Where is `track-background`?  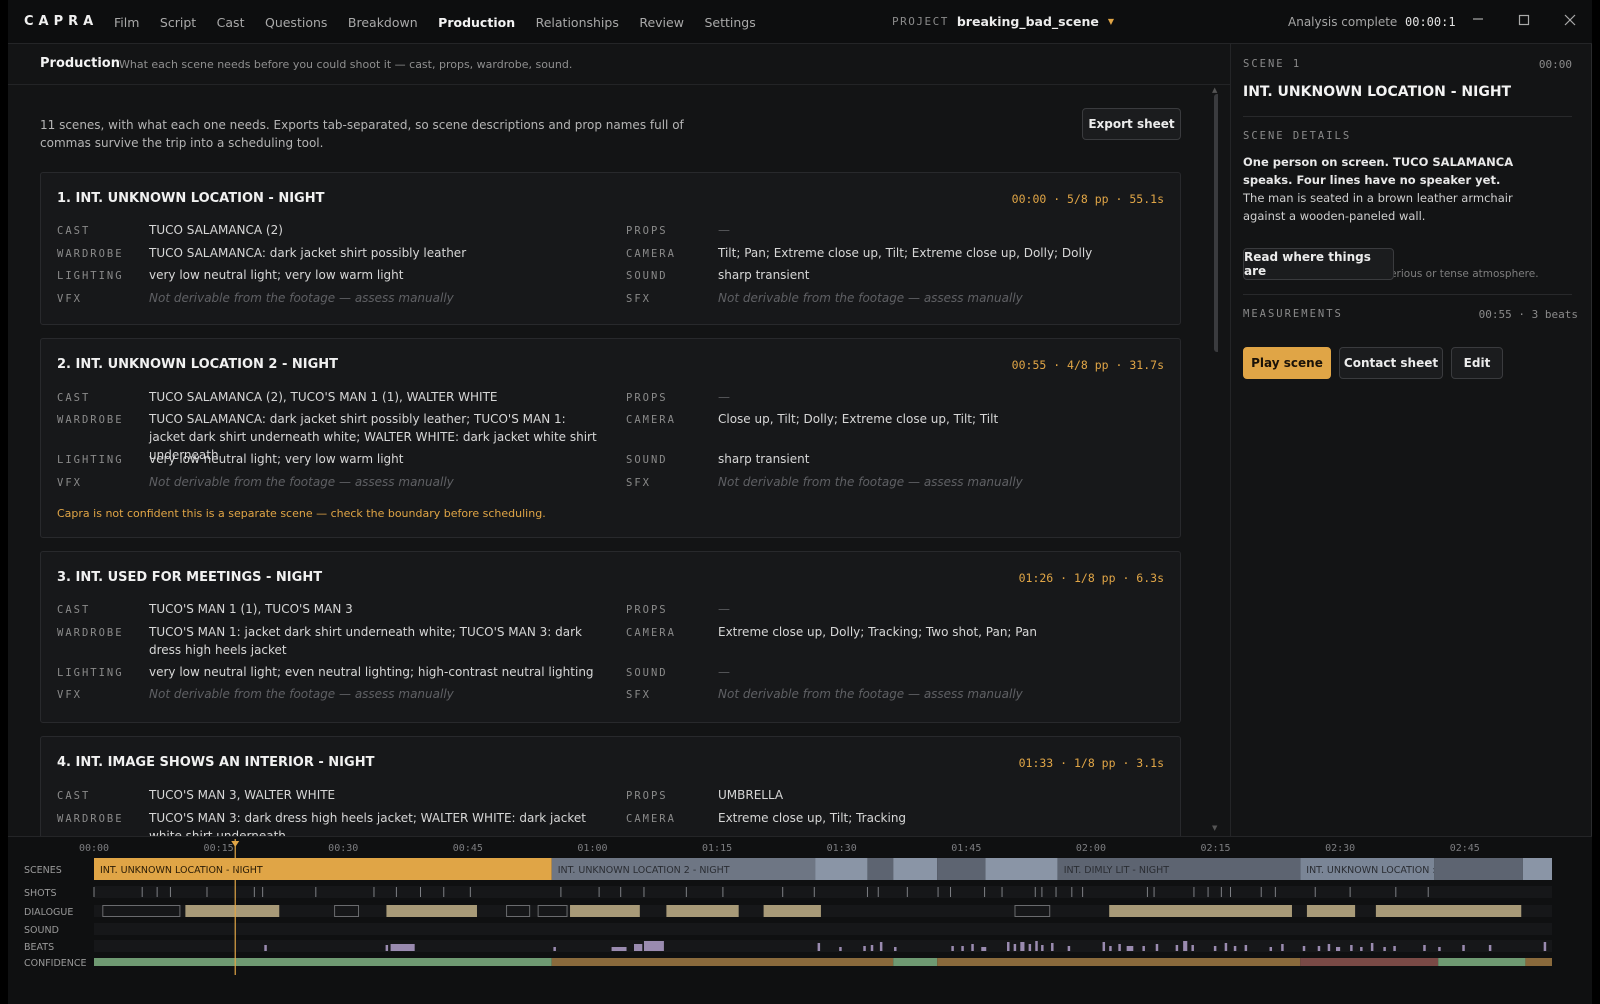 track-background is located at coordinates (823, 892).